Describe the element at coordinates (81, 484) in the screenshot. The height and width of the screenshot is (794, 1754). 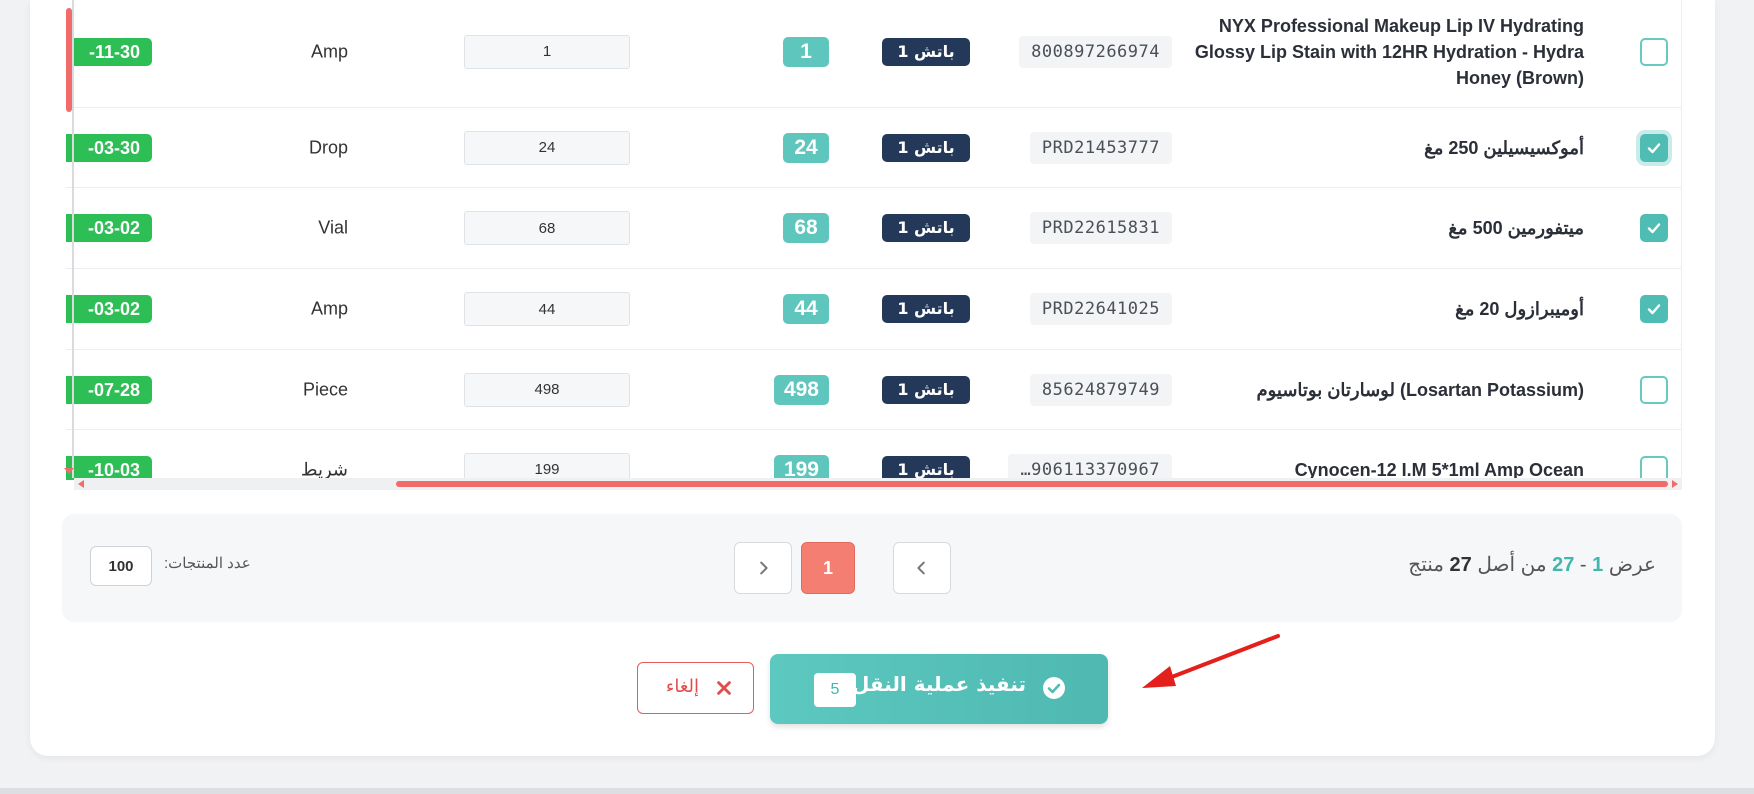
I see `scroll-left-arrow-icon` at that location.